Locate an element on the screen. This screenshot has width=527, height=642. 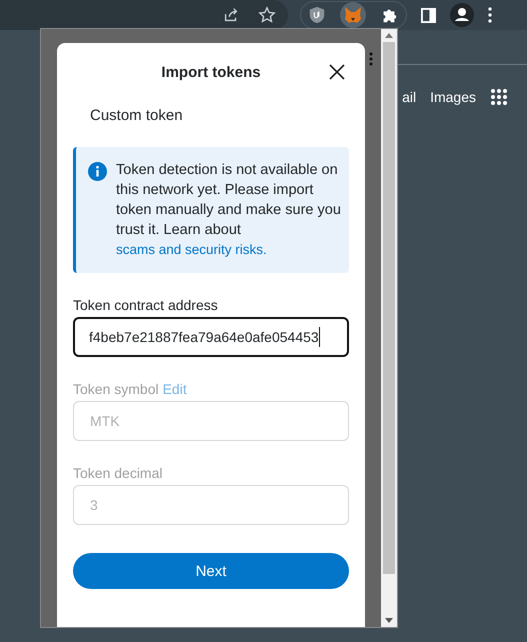
page-link: Images is located at coordinates (453, 97).